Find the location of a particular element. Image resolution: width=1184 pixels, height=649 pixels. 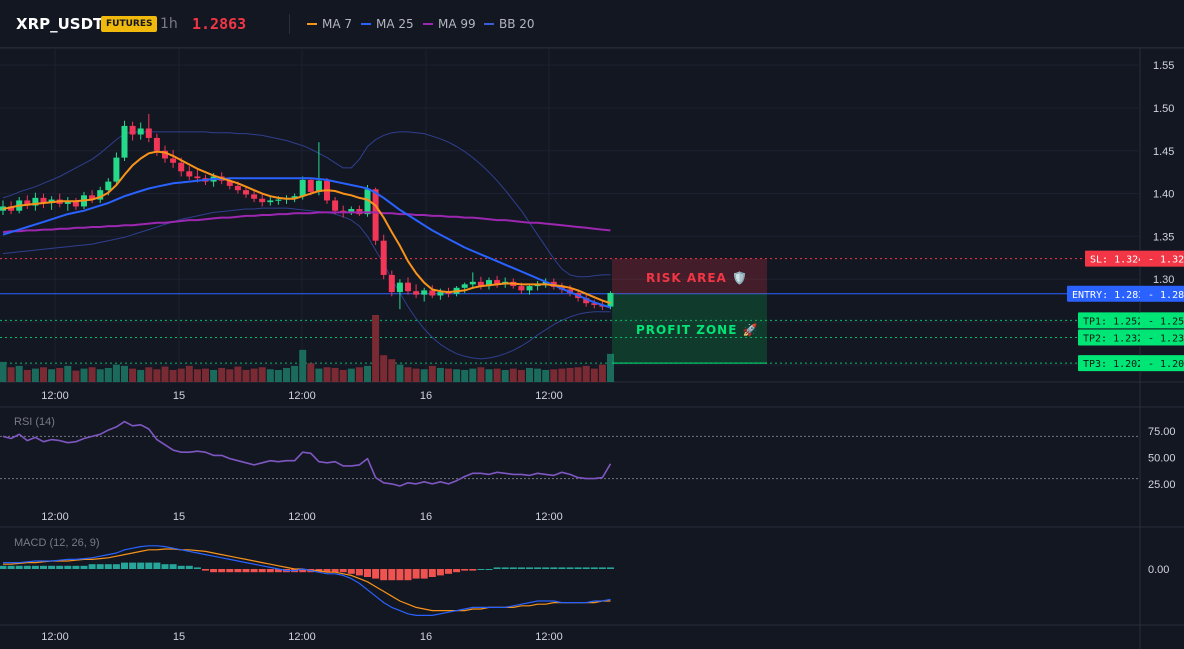

tp3-tag-label: TP3: 1.202 is located at coordinates (1113, 364).